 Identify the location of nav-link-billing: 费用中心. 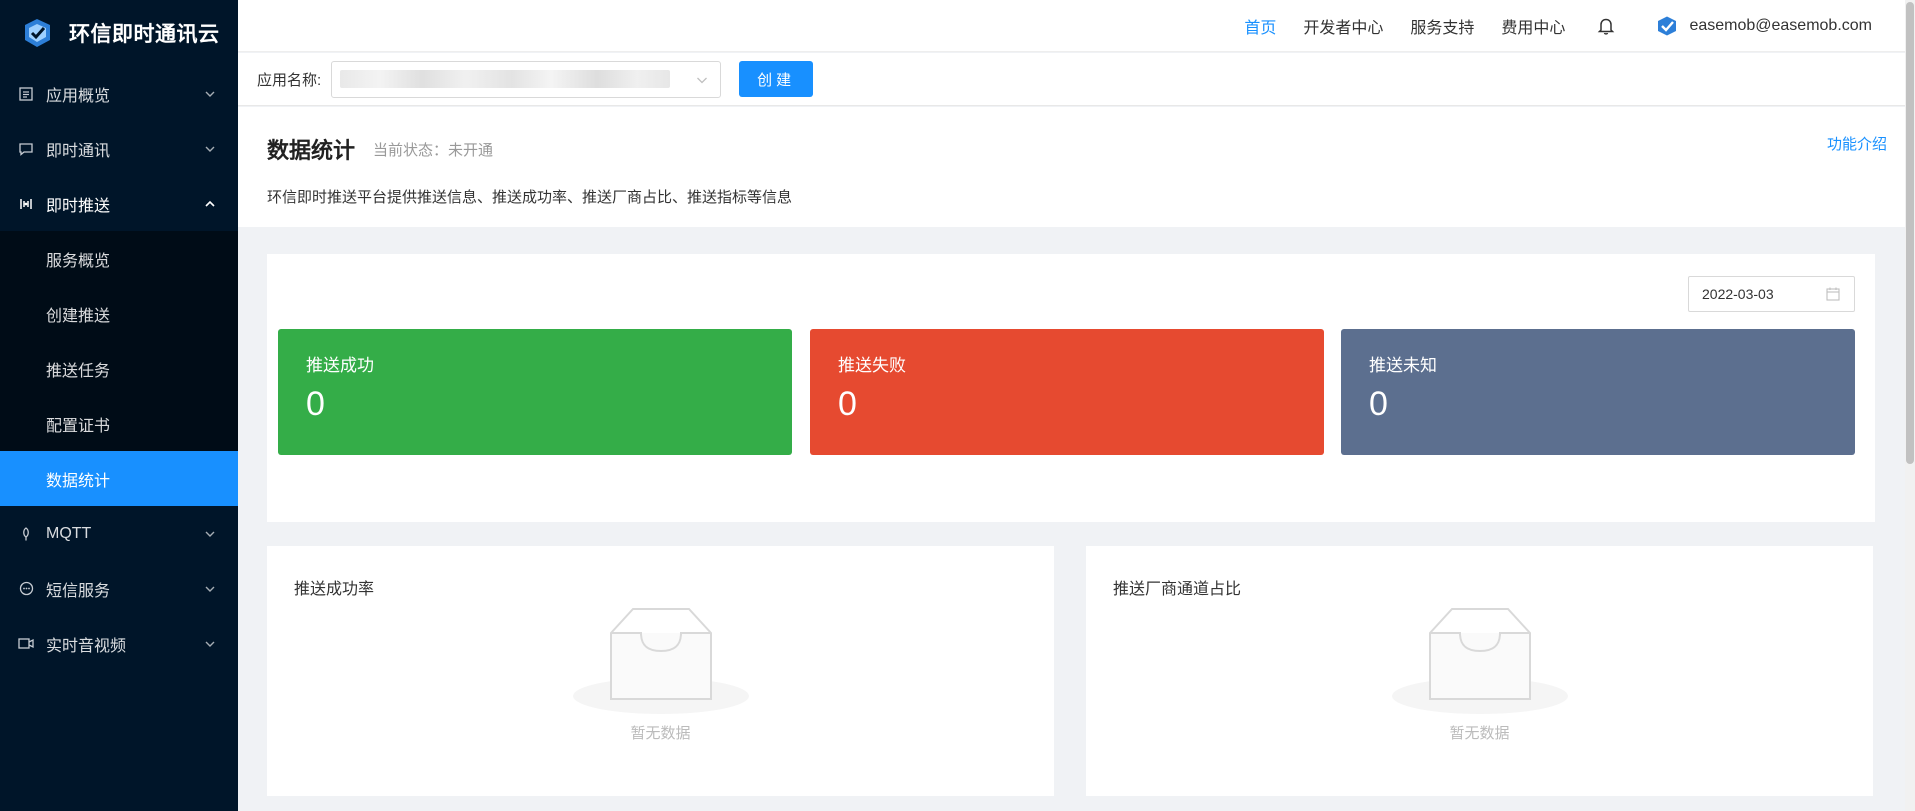
(1533, 26).